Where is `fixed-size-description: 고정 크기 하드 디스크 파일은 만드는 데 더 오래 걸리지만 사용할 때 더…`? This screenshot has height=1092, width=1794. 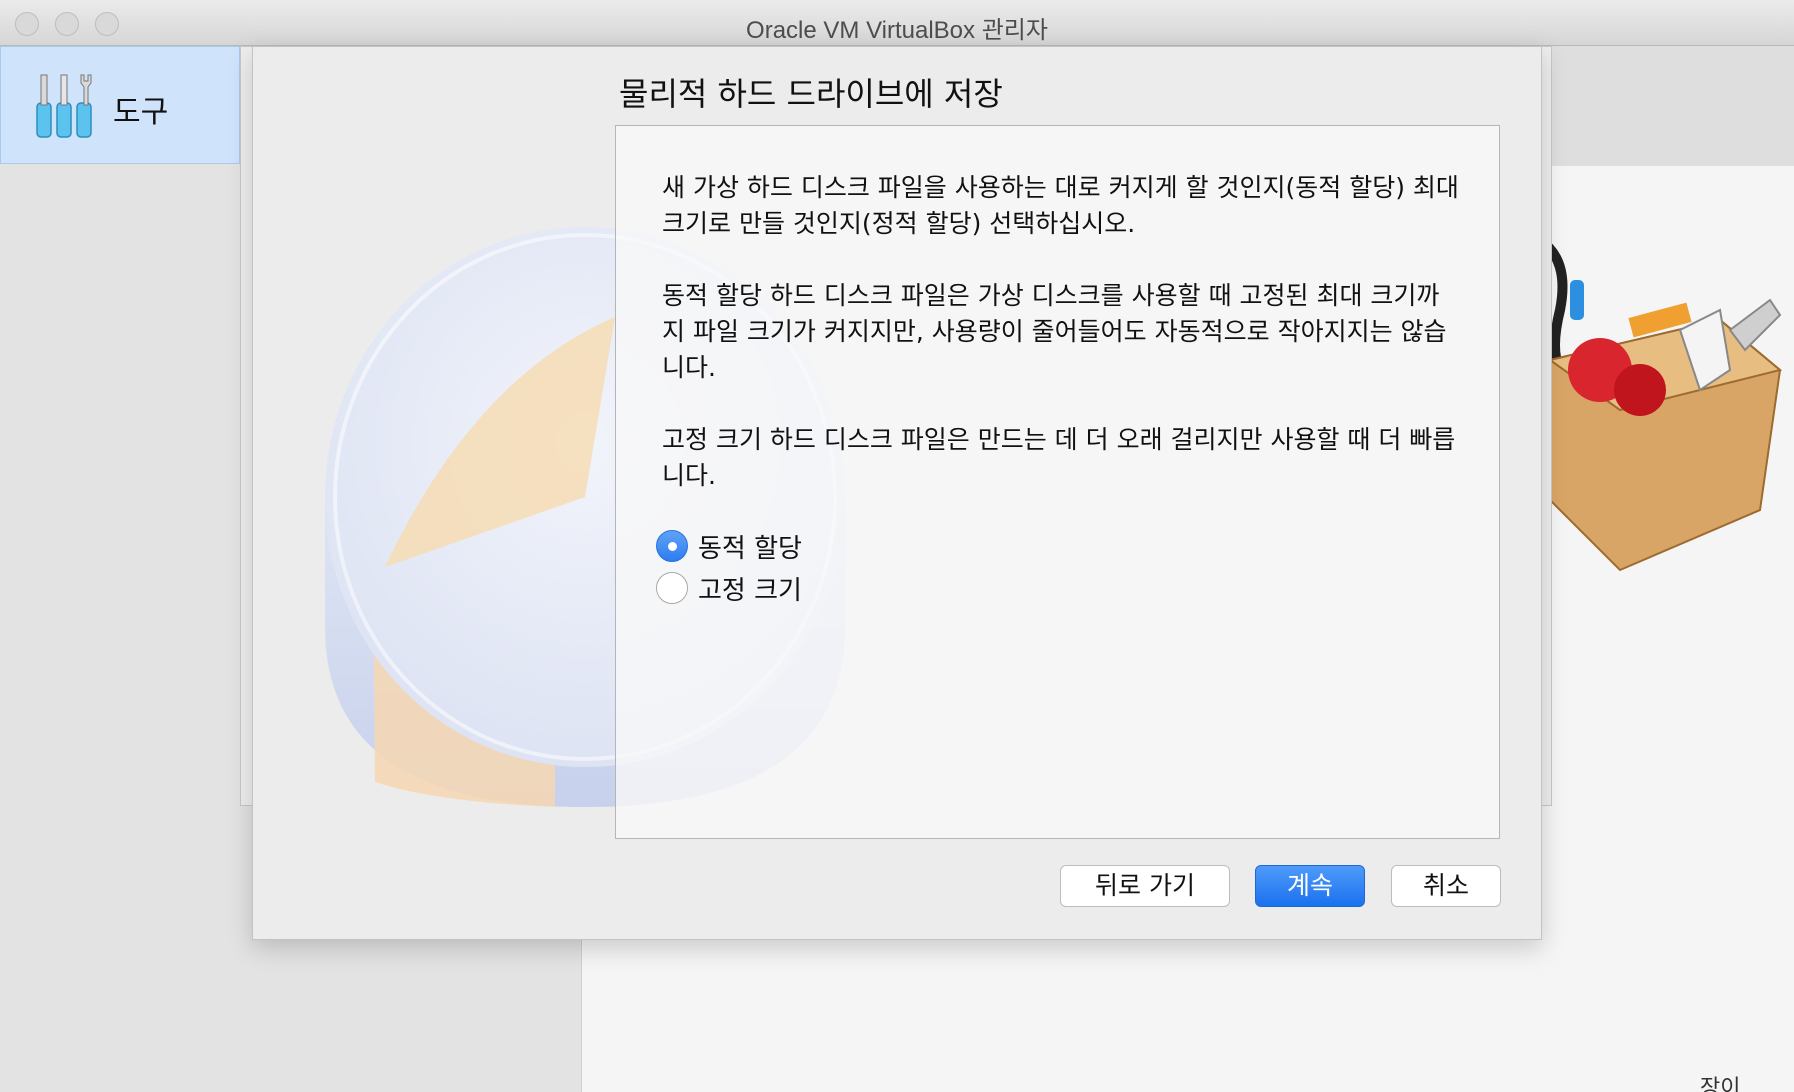
fixed-size-description: 고정 크기 하드 디스크 파일은 만드는 데 더 오래 걸리지만 사용할 때 더… is located at coordinates (1059, 457).